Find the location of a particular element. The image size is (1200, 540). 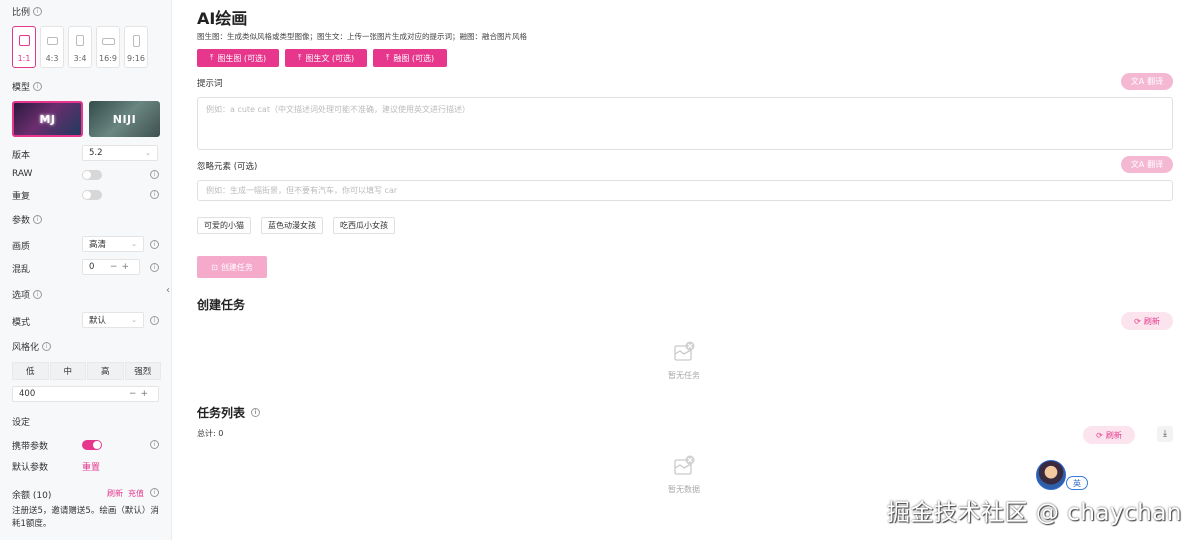

recharge-link: 充值 is located at coordinates (136, 493).